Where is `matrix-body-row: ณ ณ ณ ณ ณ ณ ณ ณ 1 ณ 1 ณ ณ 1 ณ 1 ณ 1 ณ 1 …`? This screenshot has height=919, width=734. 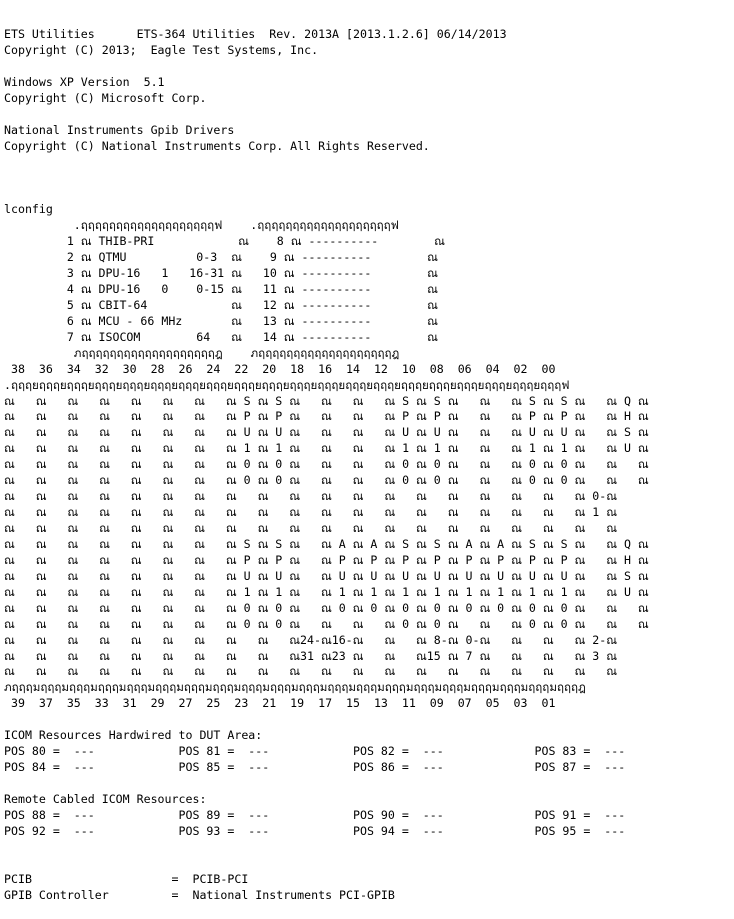
matrix-body-row: ณ ณ ณ ณ ณ ณ ณ ณ 1 ณ 1 ณ ณ 1 ณ 1 ณ 1 ณ 1 … is located at coordinates (326, 591).